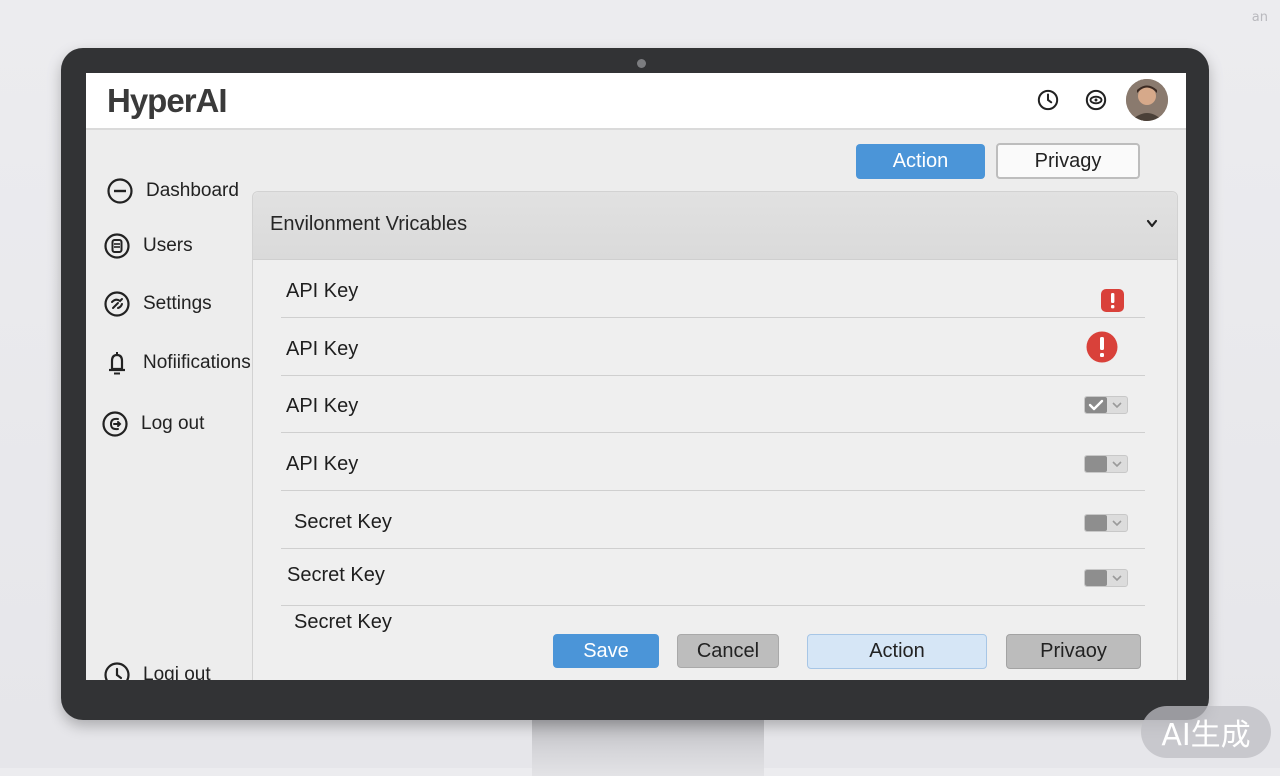  I want to click on action-button: Action, so click(920, 161).